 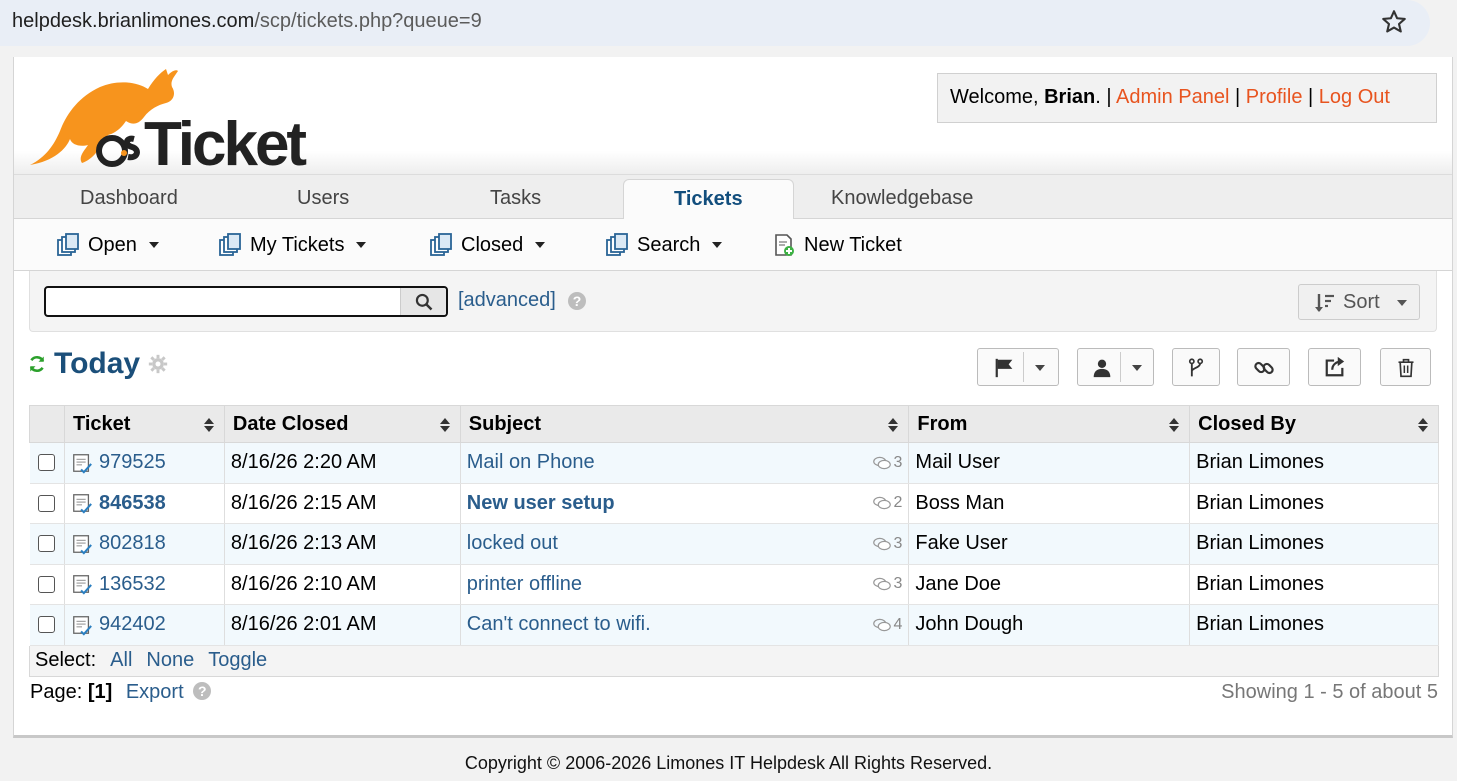 What do you see at coordinates (1274, 97) in the screenshot?
I see `profile-link: Profile` at bounding box center [1274, 97].